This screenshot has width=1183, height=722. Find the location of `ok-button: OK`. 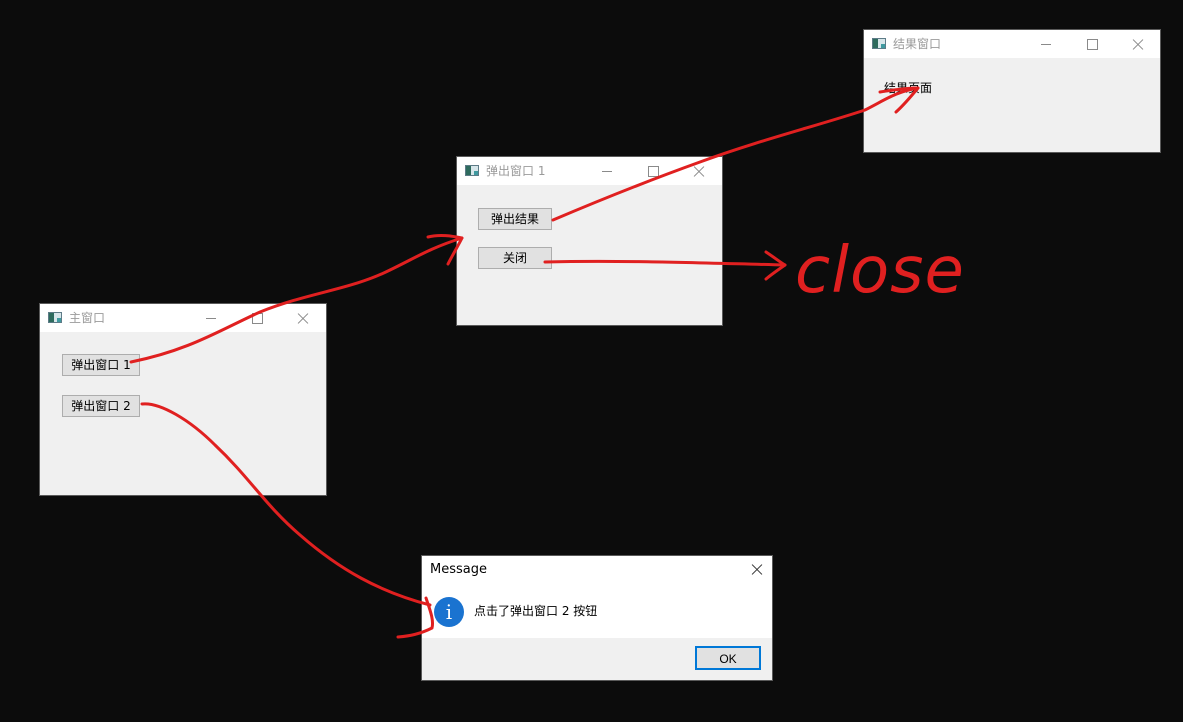

ok-button: OK is located at coordinates (728, 658).